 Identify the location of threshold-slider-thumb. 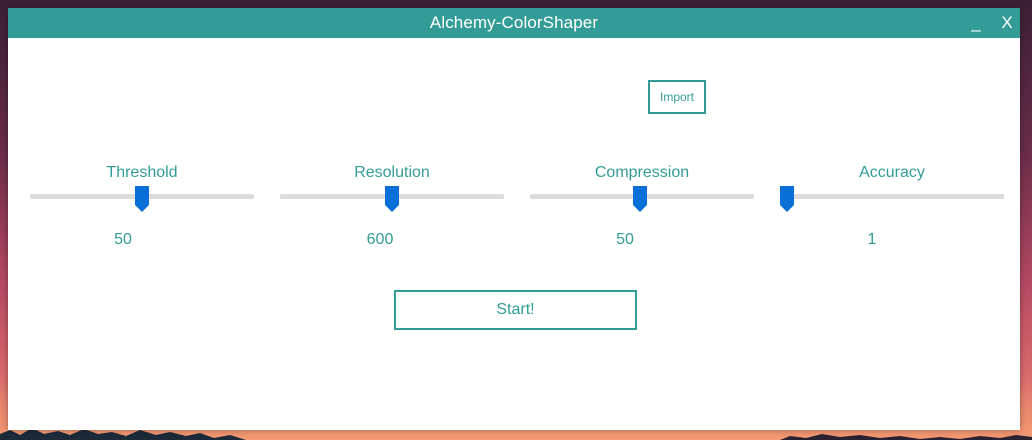
(142, 199).